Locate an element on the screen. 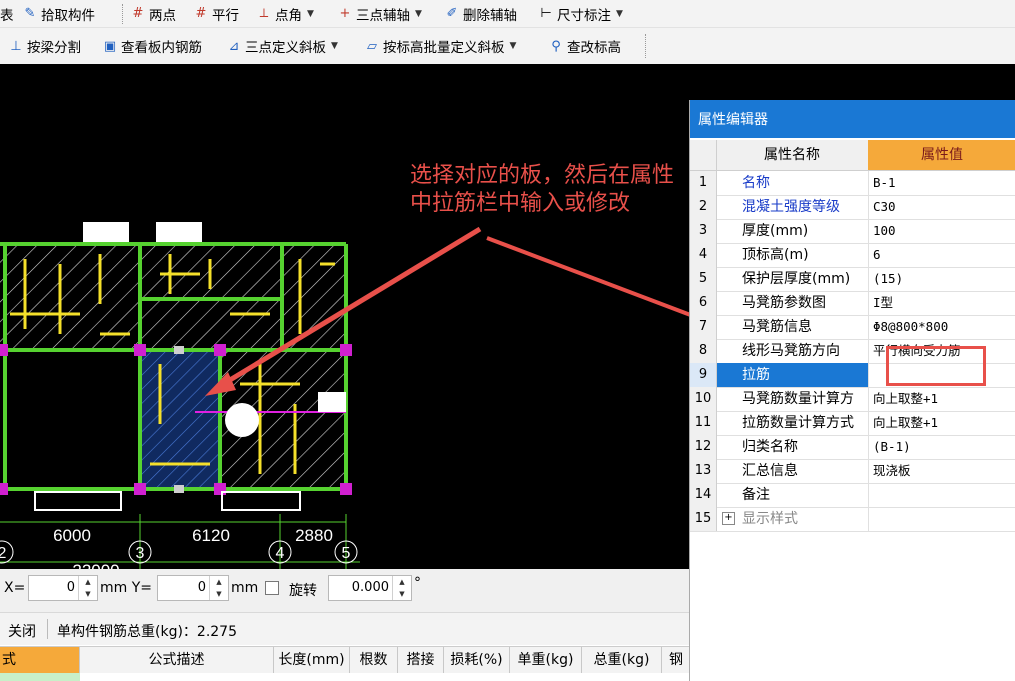 The width and height of the screenshot is (1015, 681). property-row: 5 保护层厚度(mm) (15) is located at coordinates (852, 279).